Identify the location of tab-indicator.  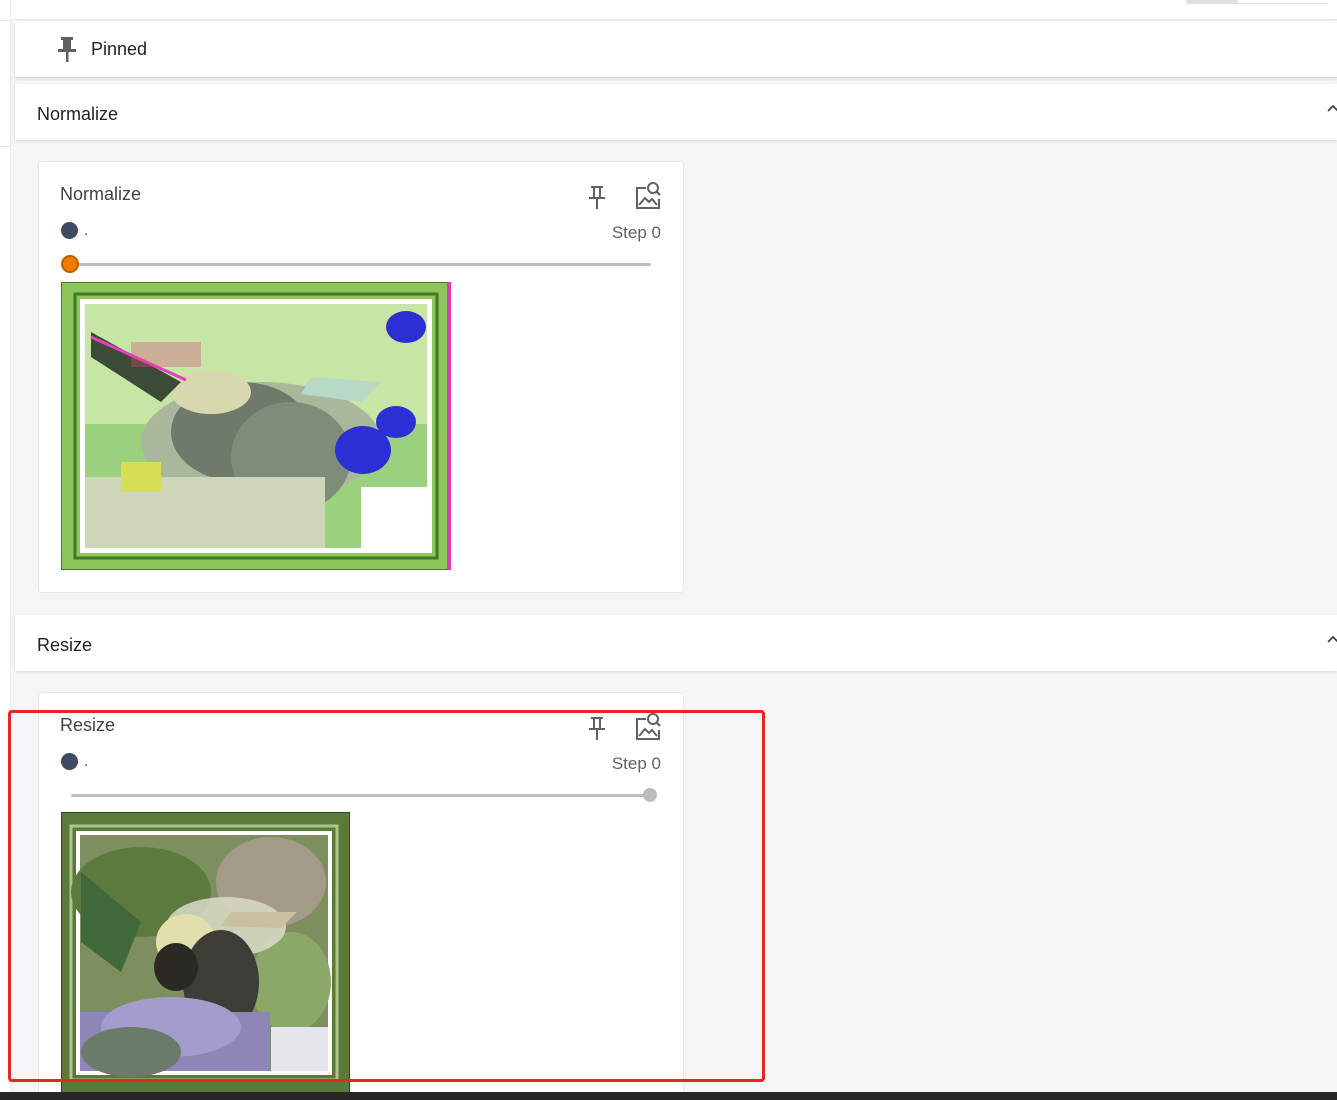
(1212, 2).